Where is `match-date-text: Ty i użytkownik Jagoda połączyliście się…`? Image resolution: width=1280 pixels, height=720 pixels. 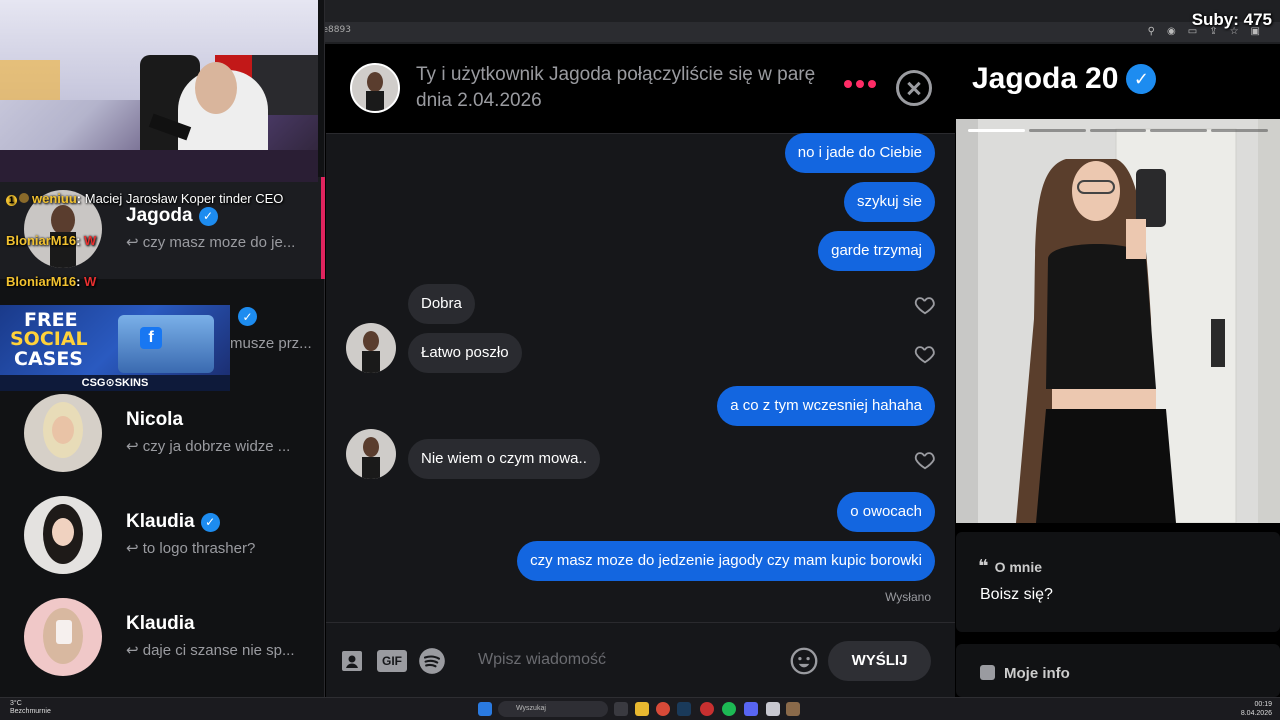 match-date-text: Ty i użytkownik Jagoda połączyliście się… is located at coordinates (616, 87).